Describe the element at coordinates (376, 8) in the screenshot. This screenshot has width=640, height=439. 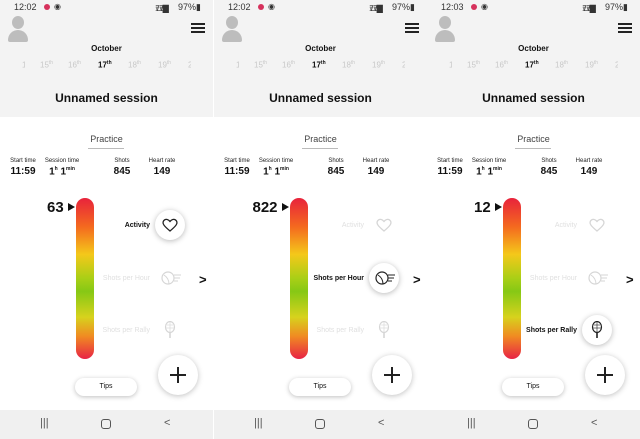
I see `signal-icon: ᮾ▇` at that location.